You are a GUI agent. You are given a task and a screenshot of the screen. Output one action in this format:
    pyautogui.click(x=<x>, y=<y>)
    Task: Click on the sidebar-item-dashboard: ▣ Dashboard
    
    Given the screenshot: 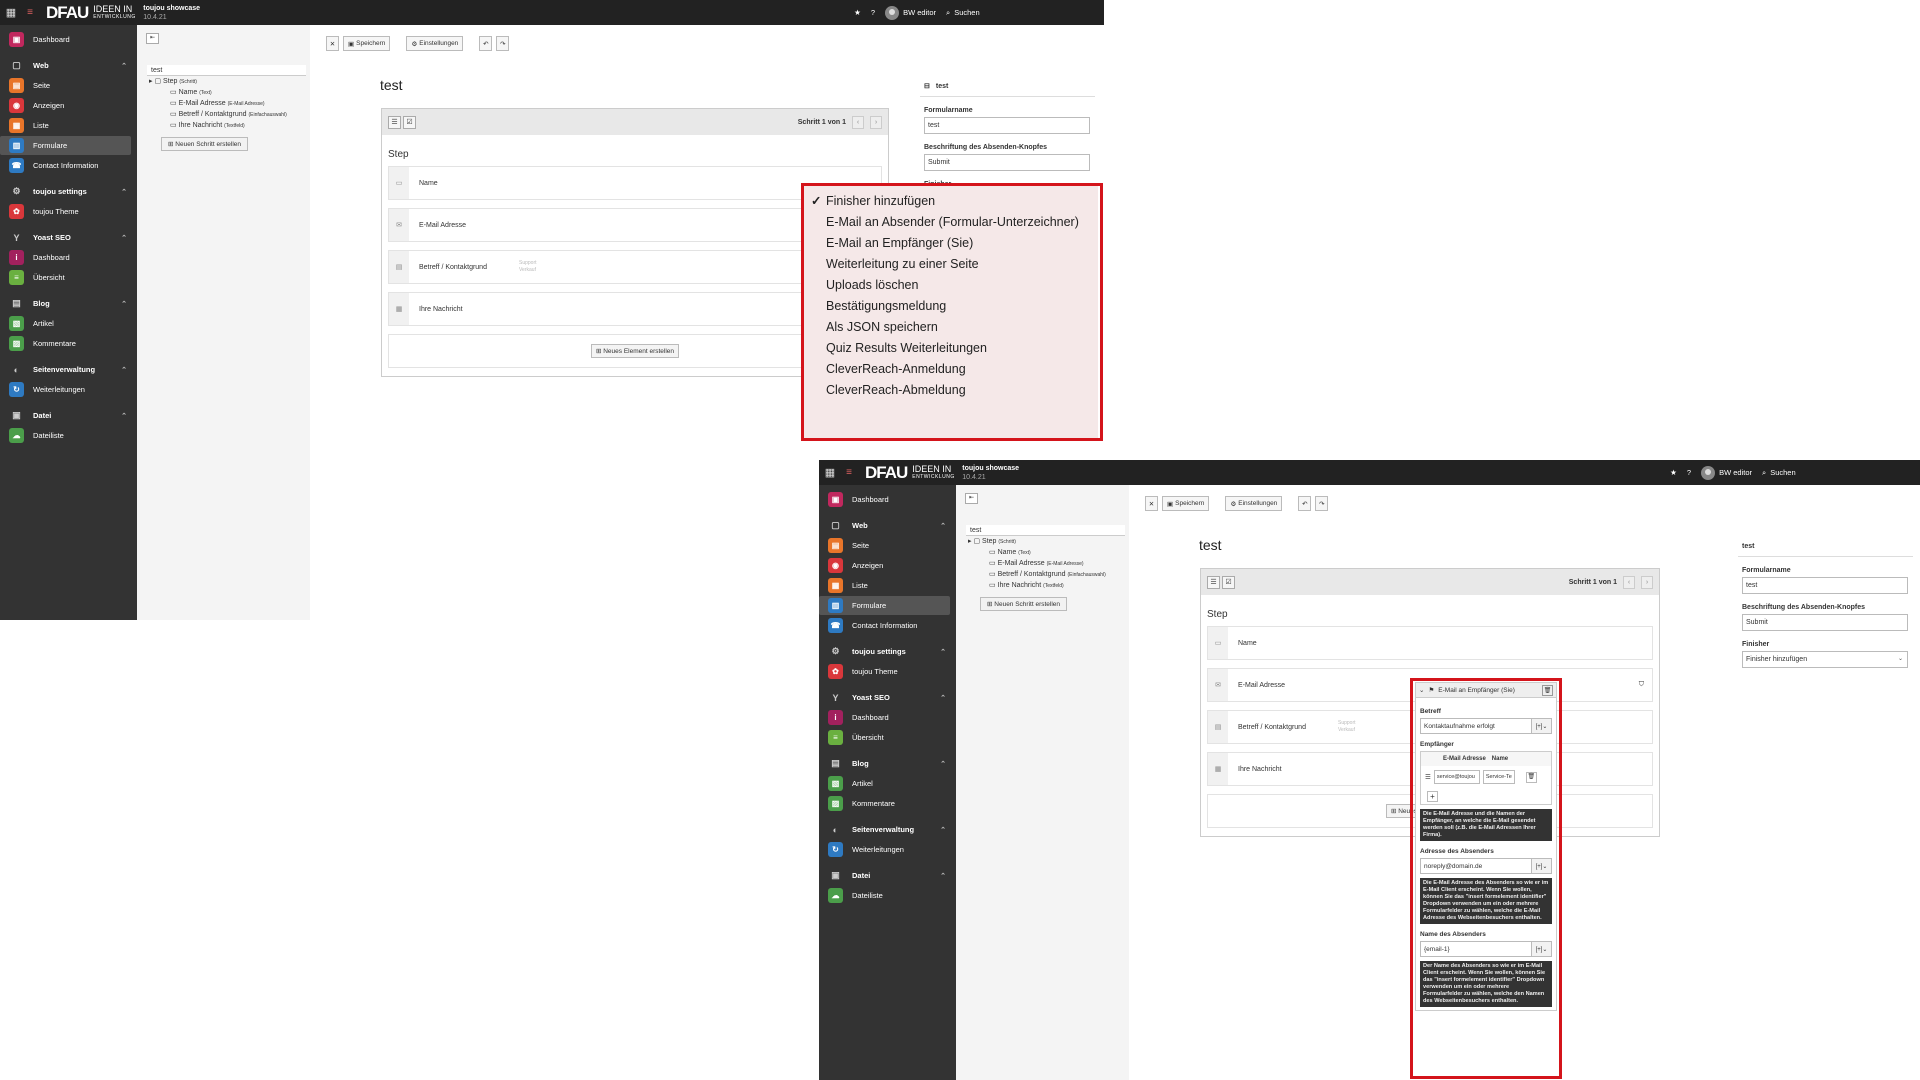 What is the action you would take?
    pyautogui.click(x=884, y=499)
    